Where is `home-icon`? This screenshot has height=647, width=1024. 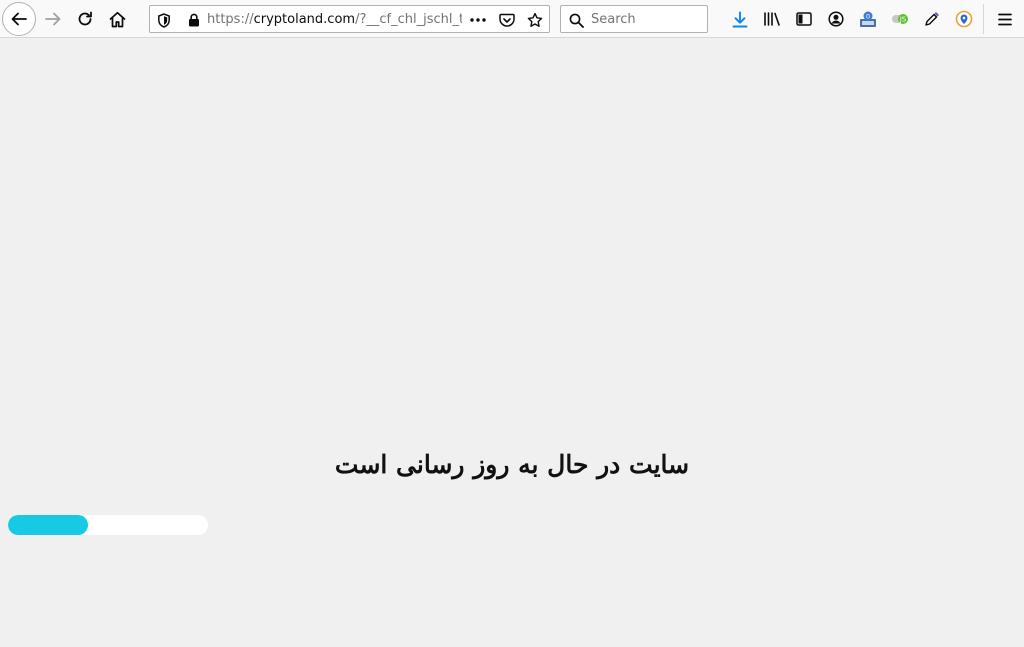 home-icon is located at coordinates (117, 19).